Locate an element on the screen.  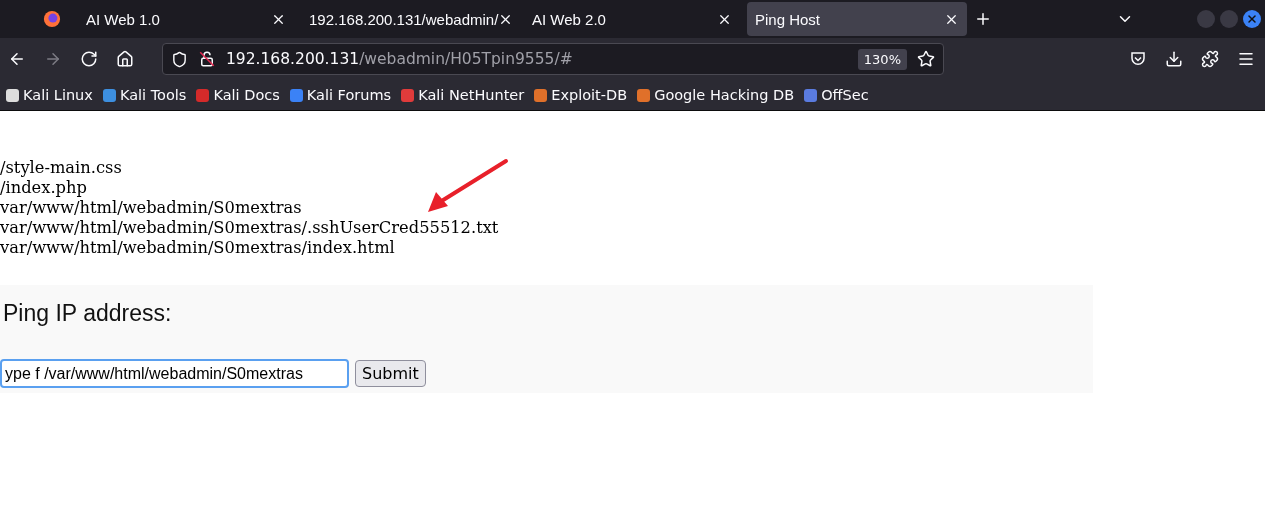
bookmark-link: Kali Docs is located at coordinates (238, 95).